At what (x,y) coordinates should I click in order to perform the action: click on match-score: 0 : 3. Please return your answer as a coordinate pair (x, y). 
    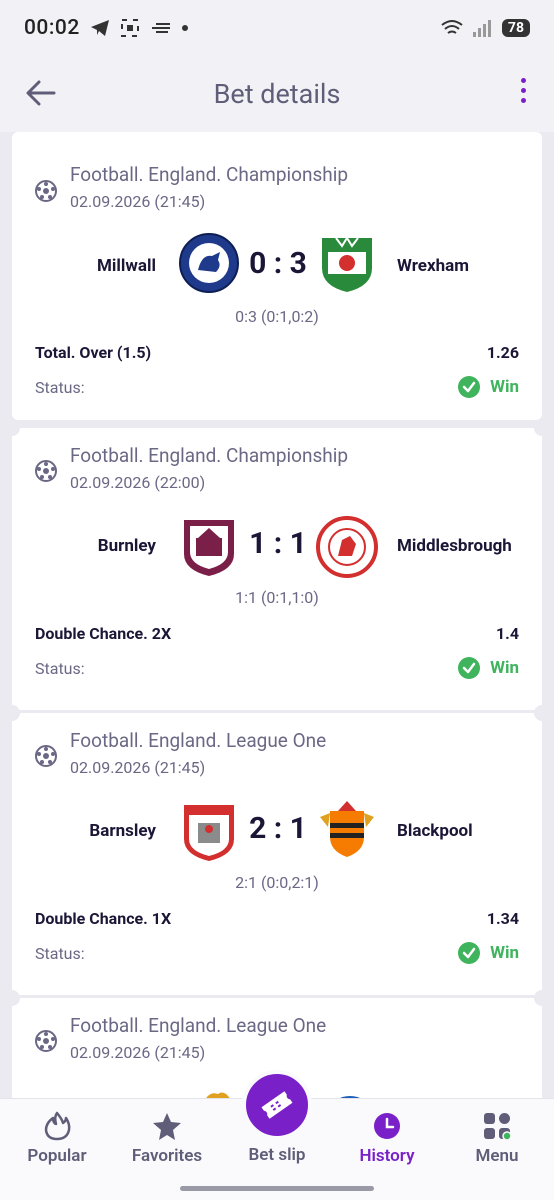
    Looking at the image, I should click on (278, 263).